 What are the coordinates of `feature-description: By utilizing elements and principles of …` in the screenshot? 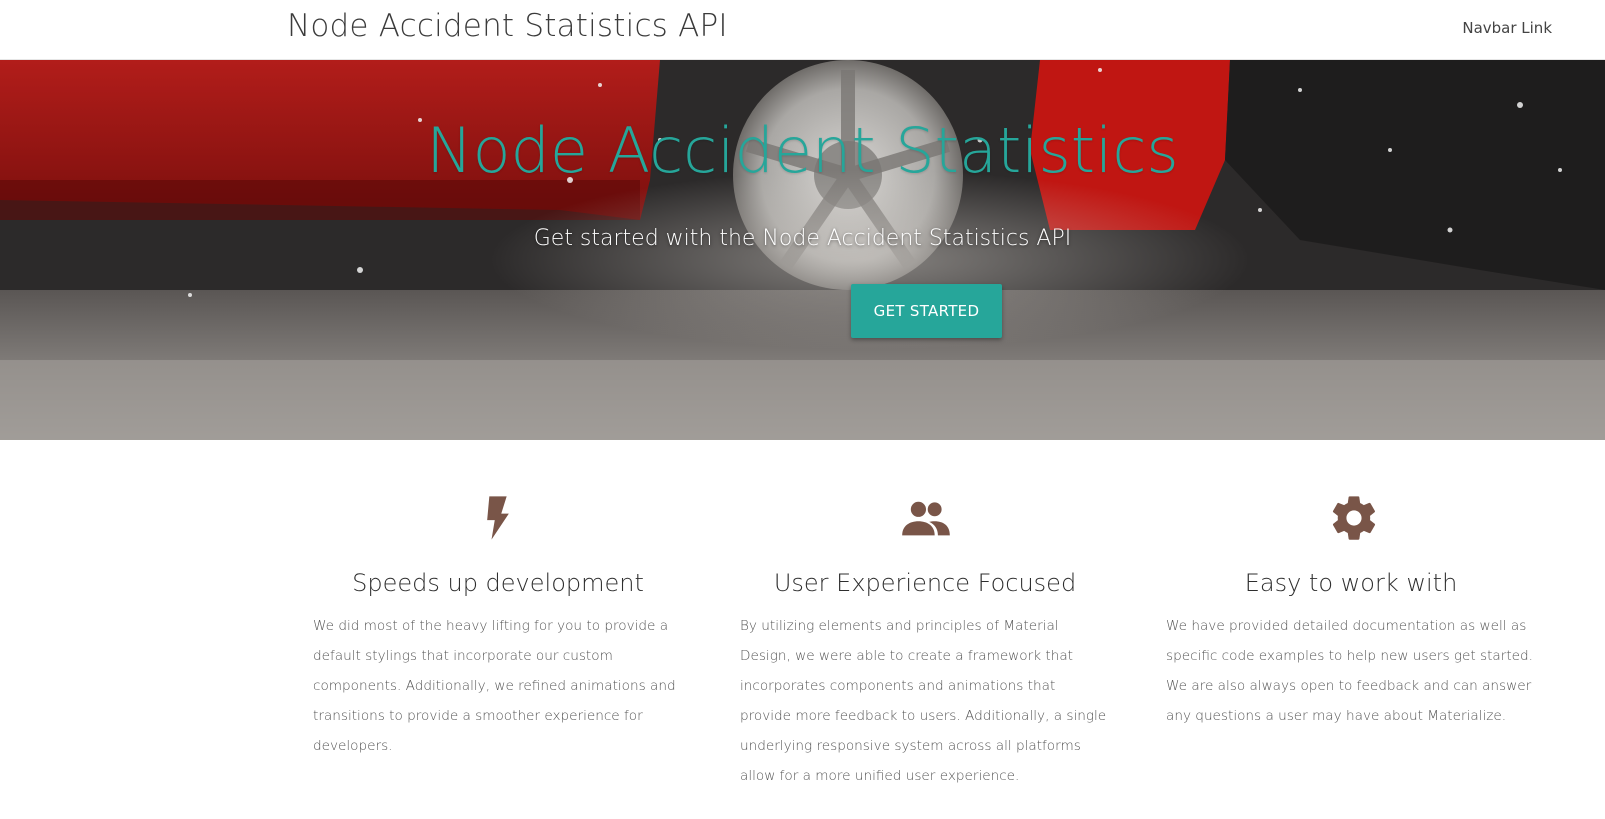 It's located at (923, 701).